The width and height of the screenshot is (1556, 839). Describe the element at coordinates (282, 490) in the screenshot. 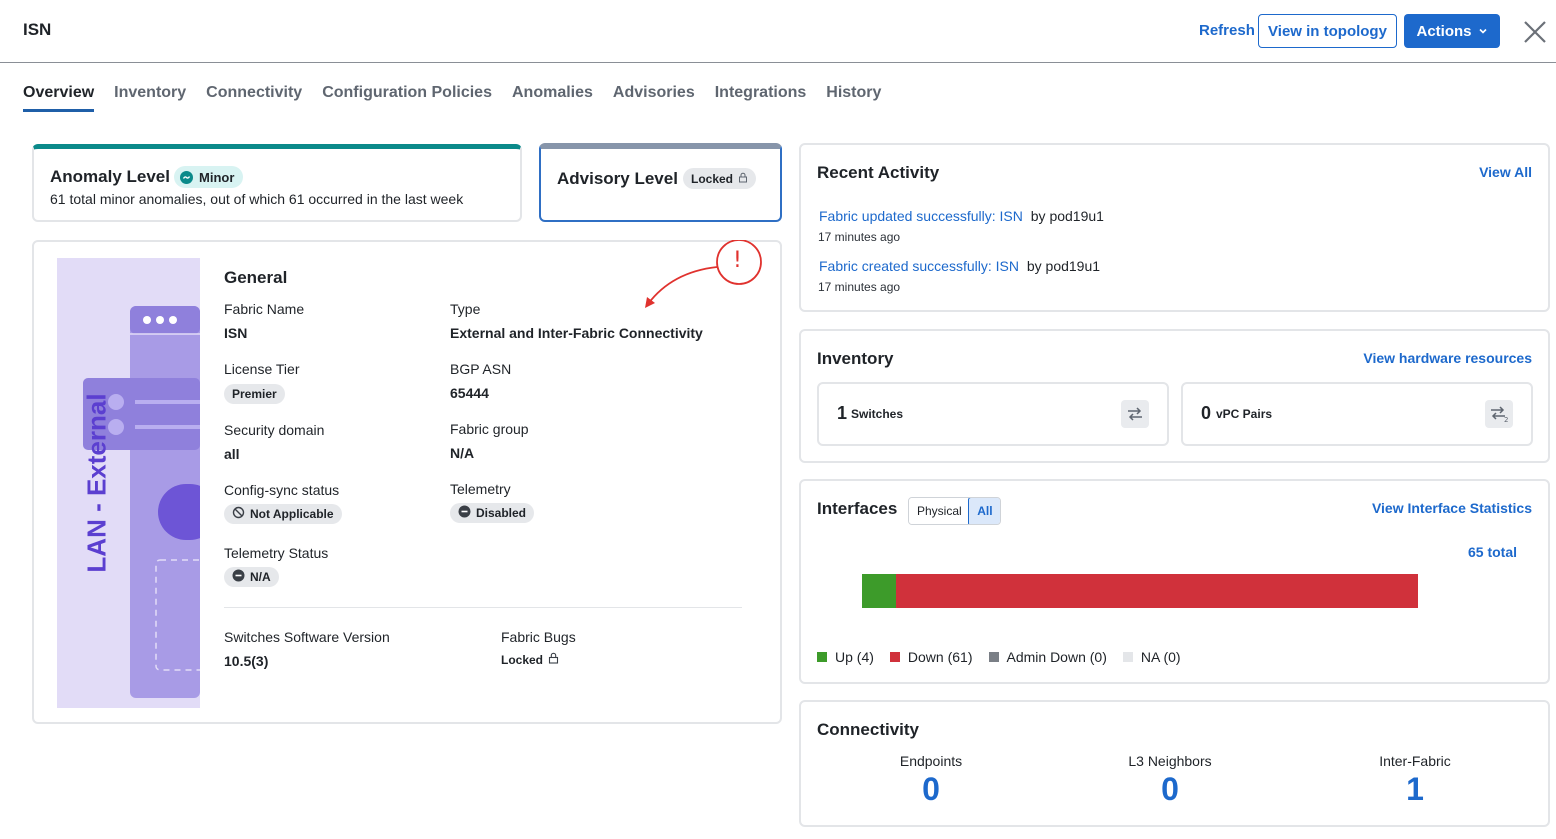

I see `config-sync-label: Config-sync status` at that location.